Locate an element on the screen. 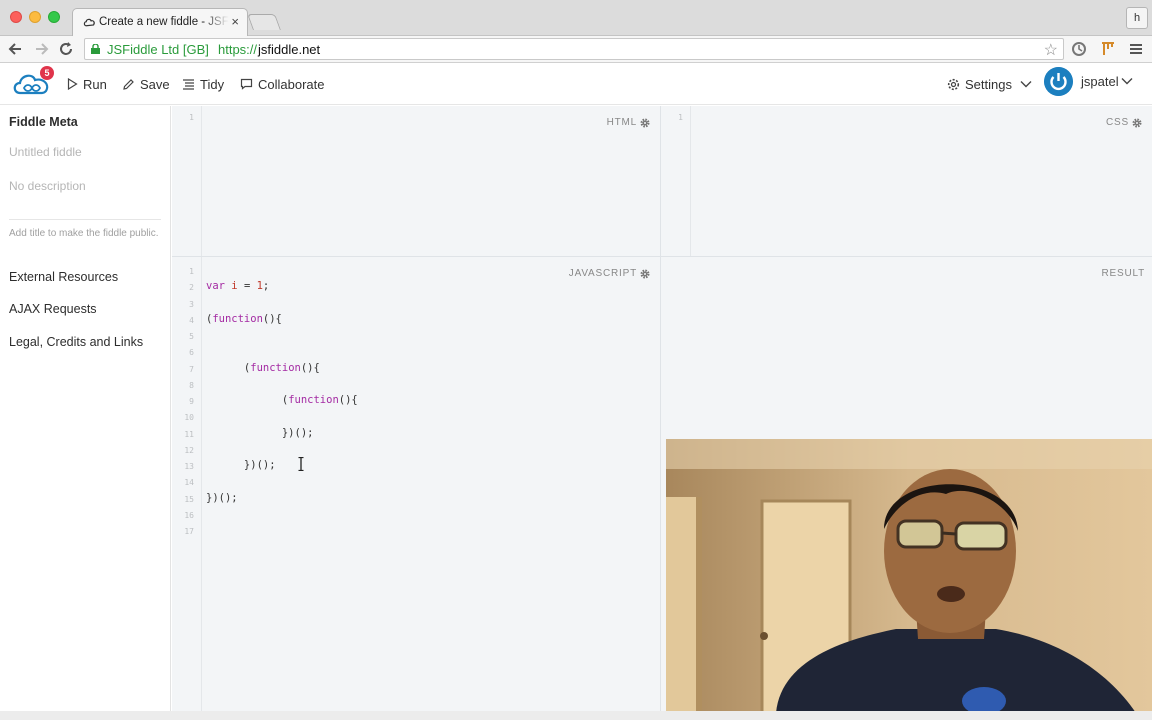 Image resolution: width=1152 pixels, height=720 pixels. window-minimize-button is located at coordinates (35, 17).